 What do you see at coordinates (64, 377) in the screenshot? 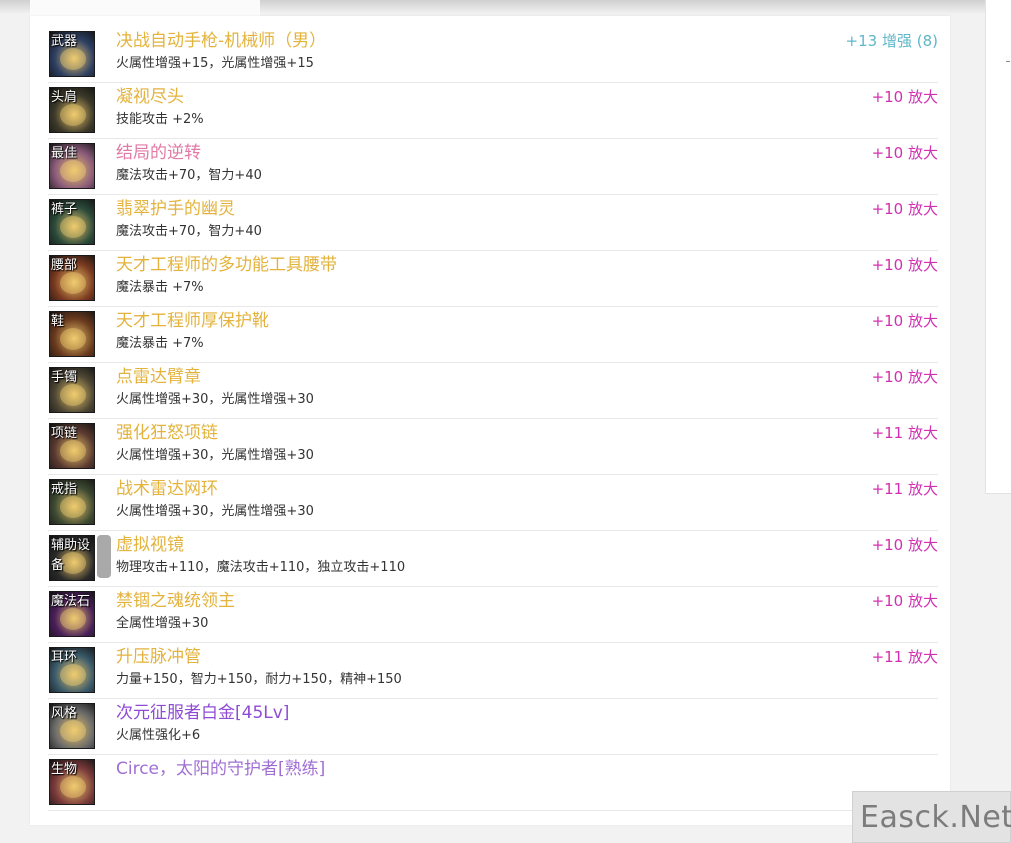
I see `slot-label: 手镯` at bounding box center [64, 377].